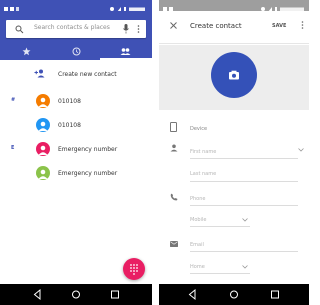 Image resolution: width=320 pixels, height=305 pixels. I want to click on tab-favorites, so click(26, 51).